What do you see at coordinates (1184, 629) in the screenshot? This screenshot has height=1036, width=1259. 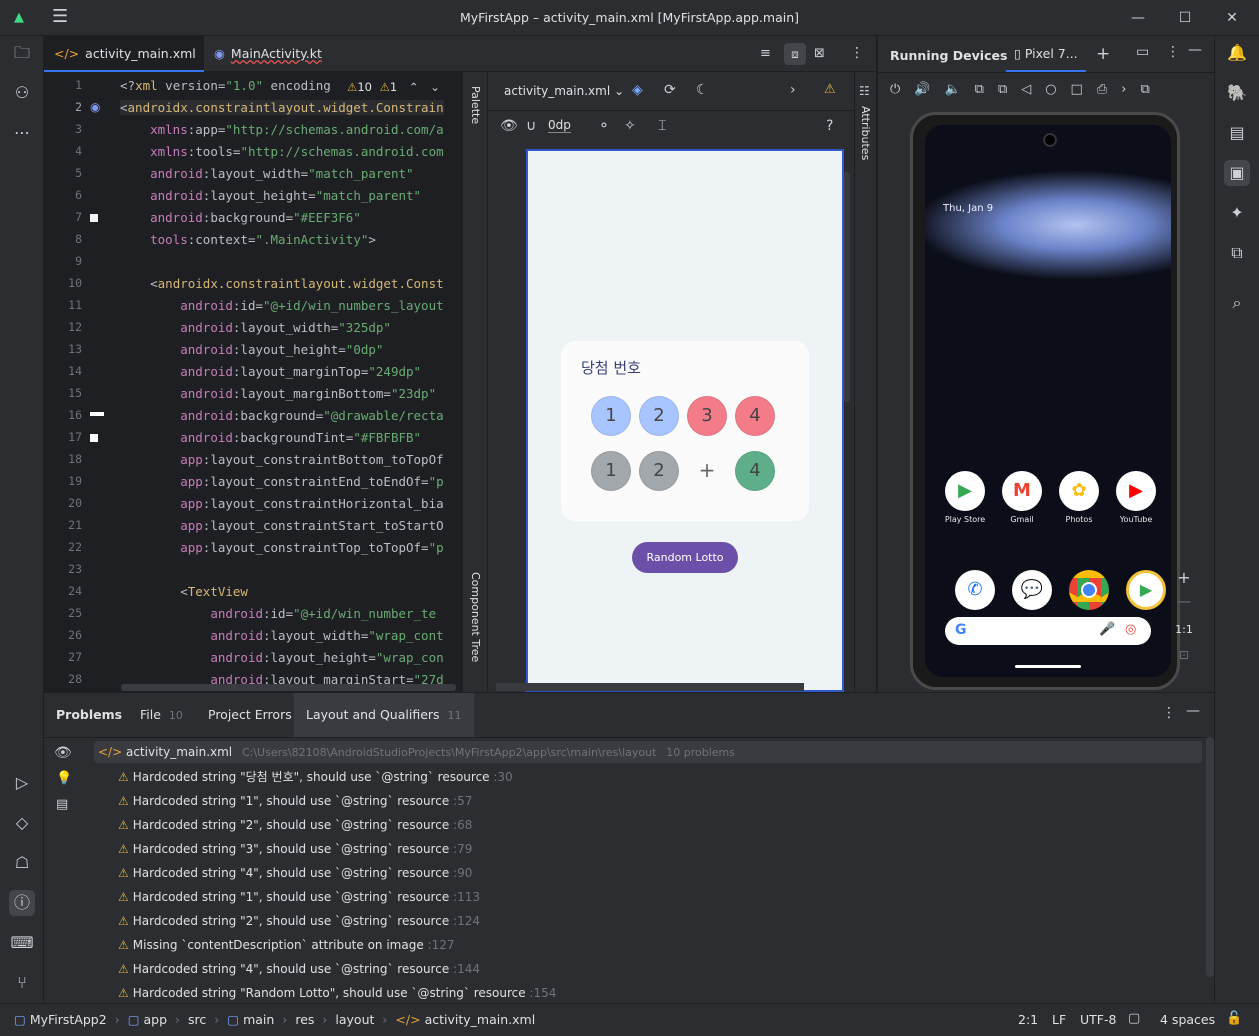 I see `zoom-reset-label: 1:1` at bounding box center [1184, 629].